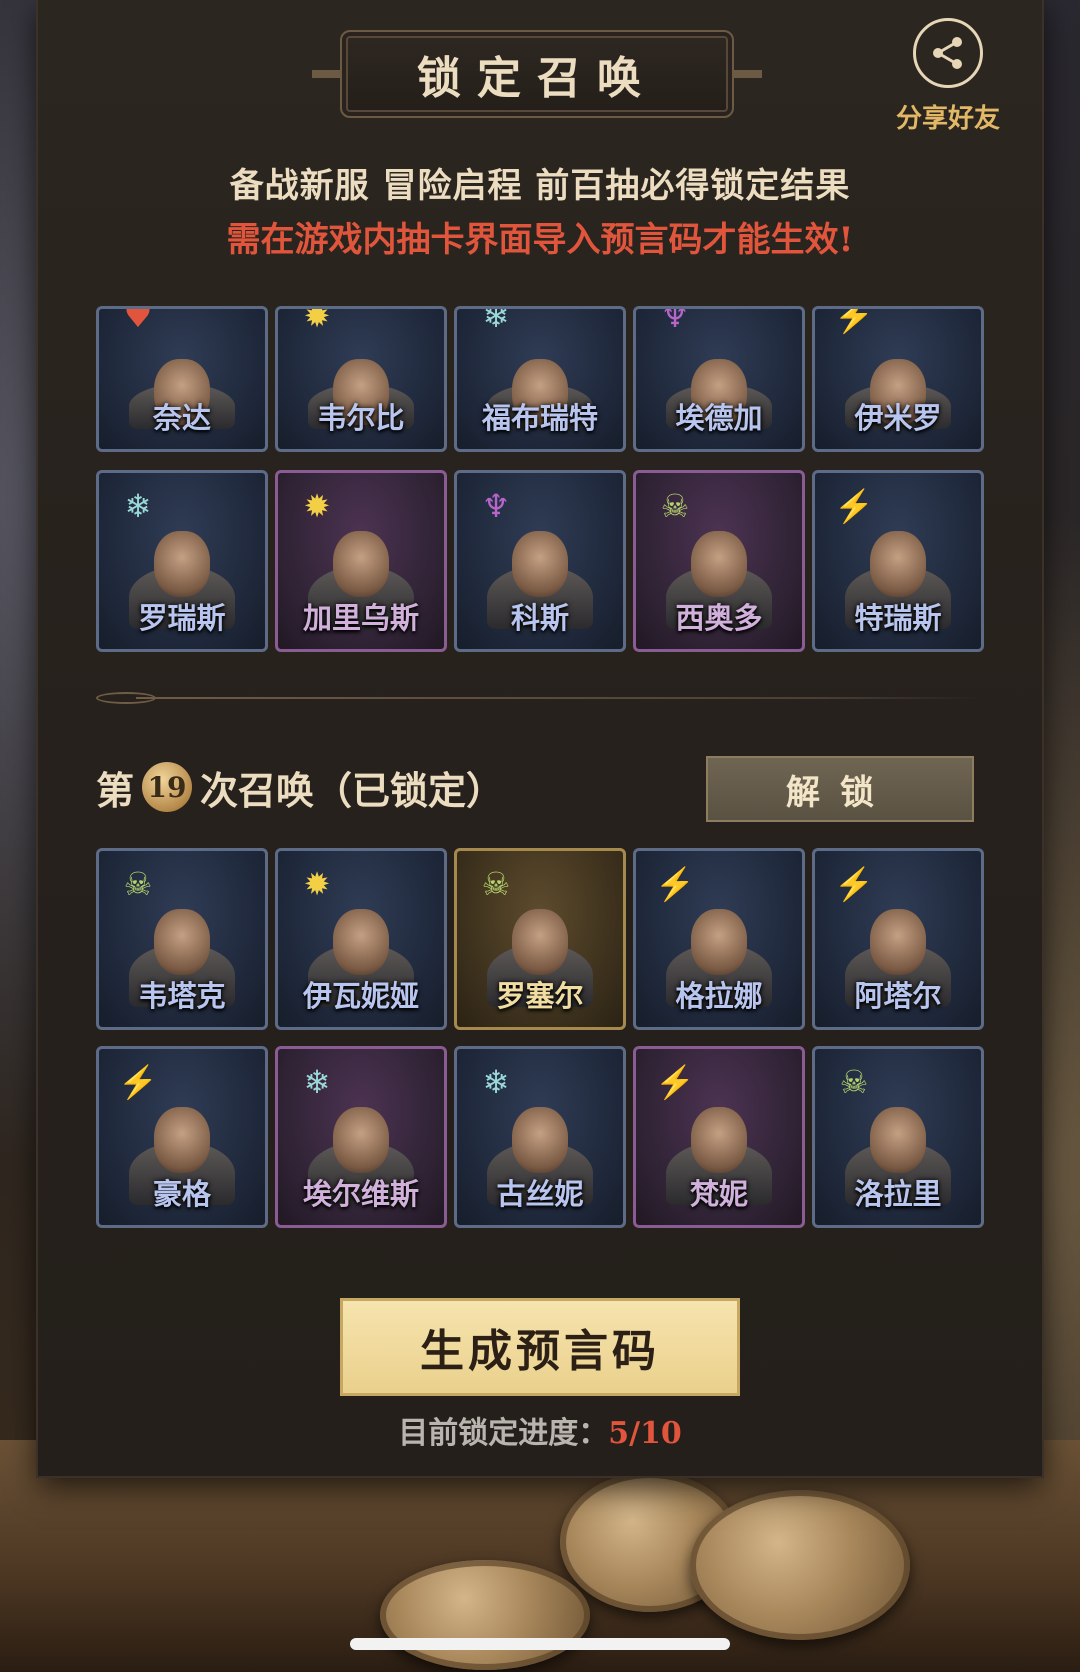  I want to click on hero-name: 韦尔比, so click(361, 418).